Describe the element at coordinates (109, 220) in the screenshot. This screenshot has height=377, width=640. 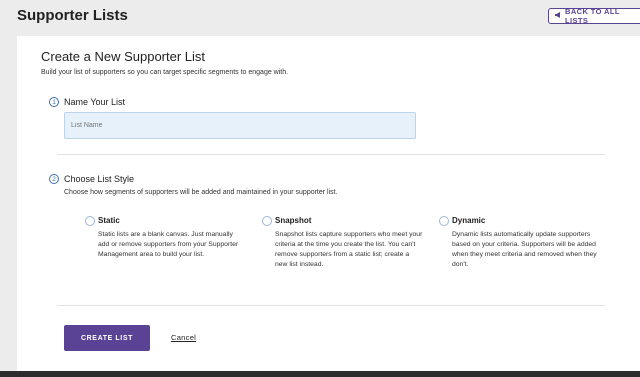
I see `option-title: Static` at that location.